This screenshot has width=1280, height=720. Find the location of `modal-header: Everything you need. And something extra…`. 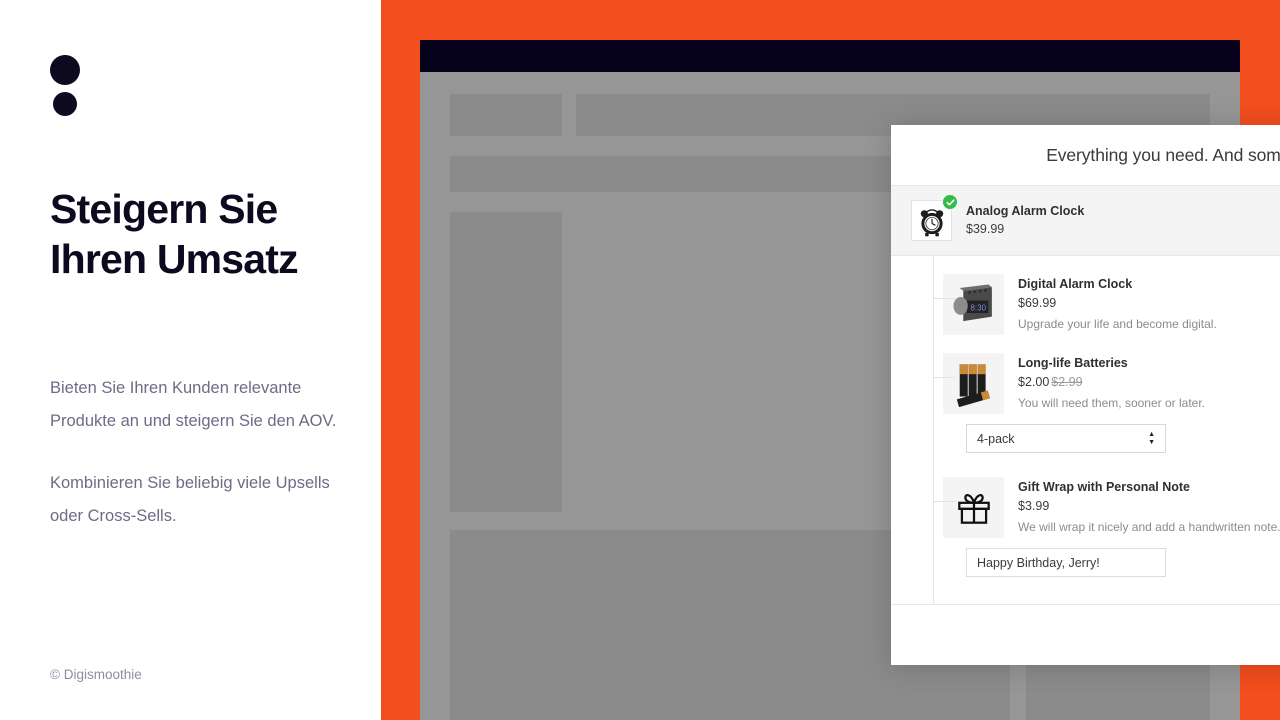

modal-header: Everything you need. And something extra… is located at coordinates (1085, 155).